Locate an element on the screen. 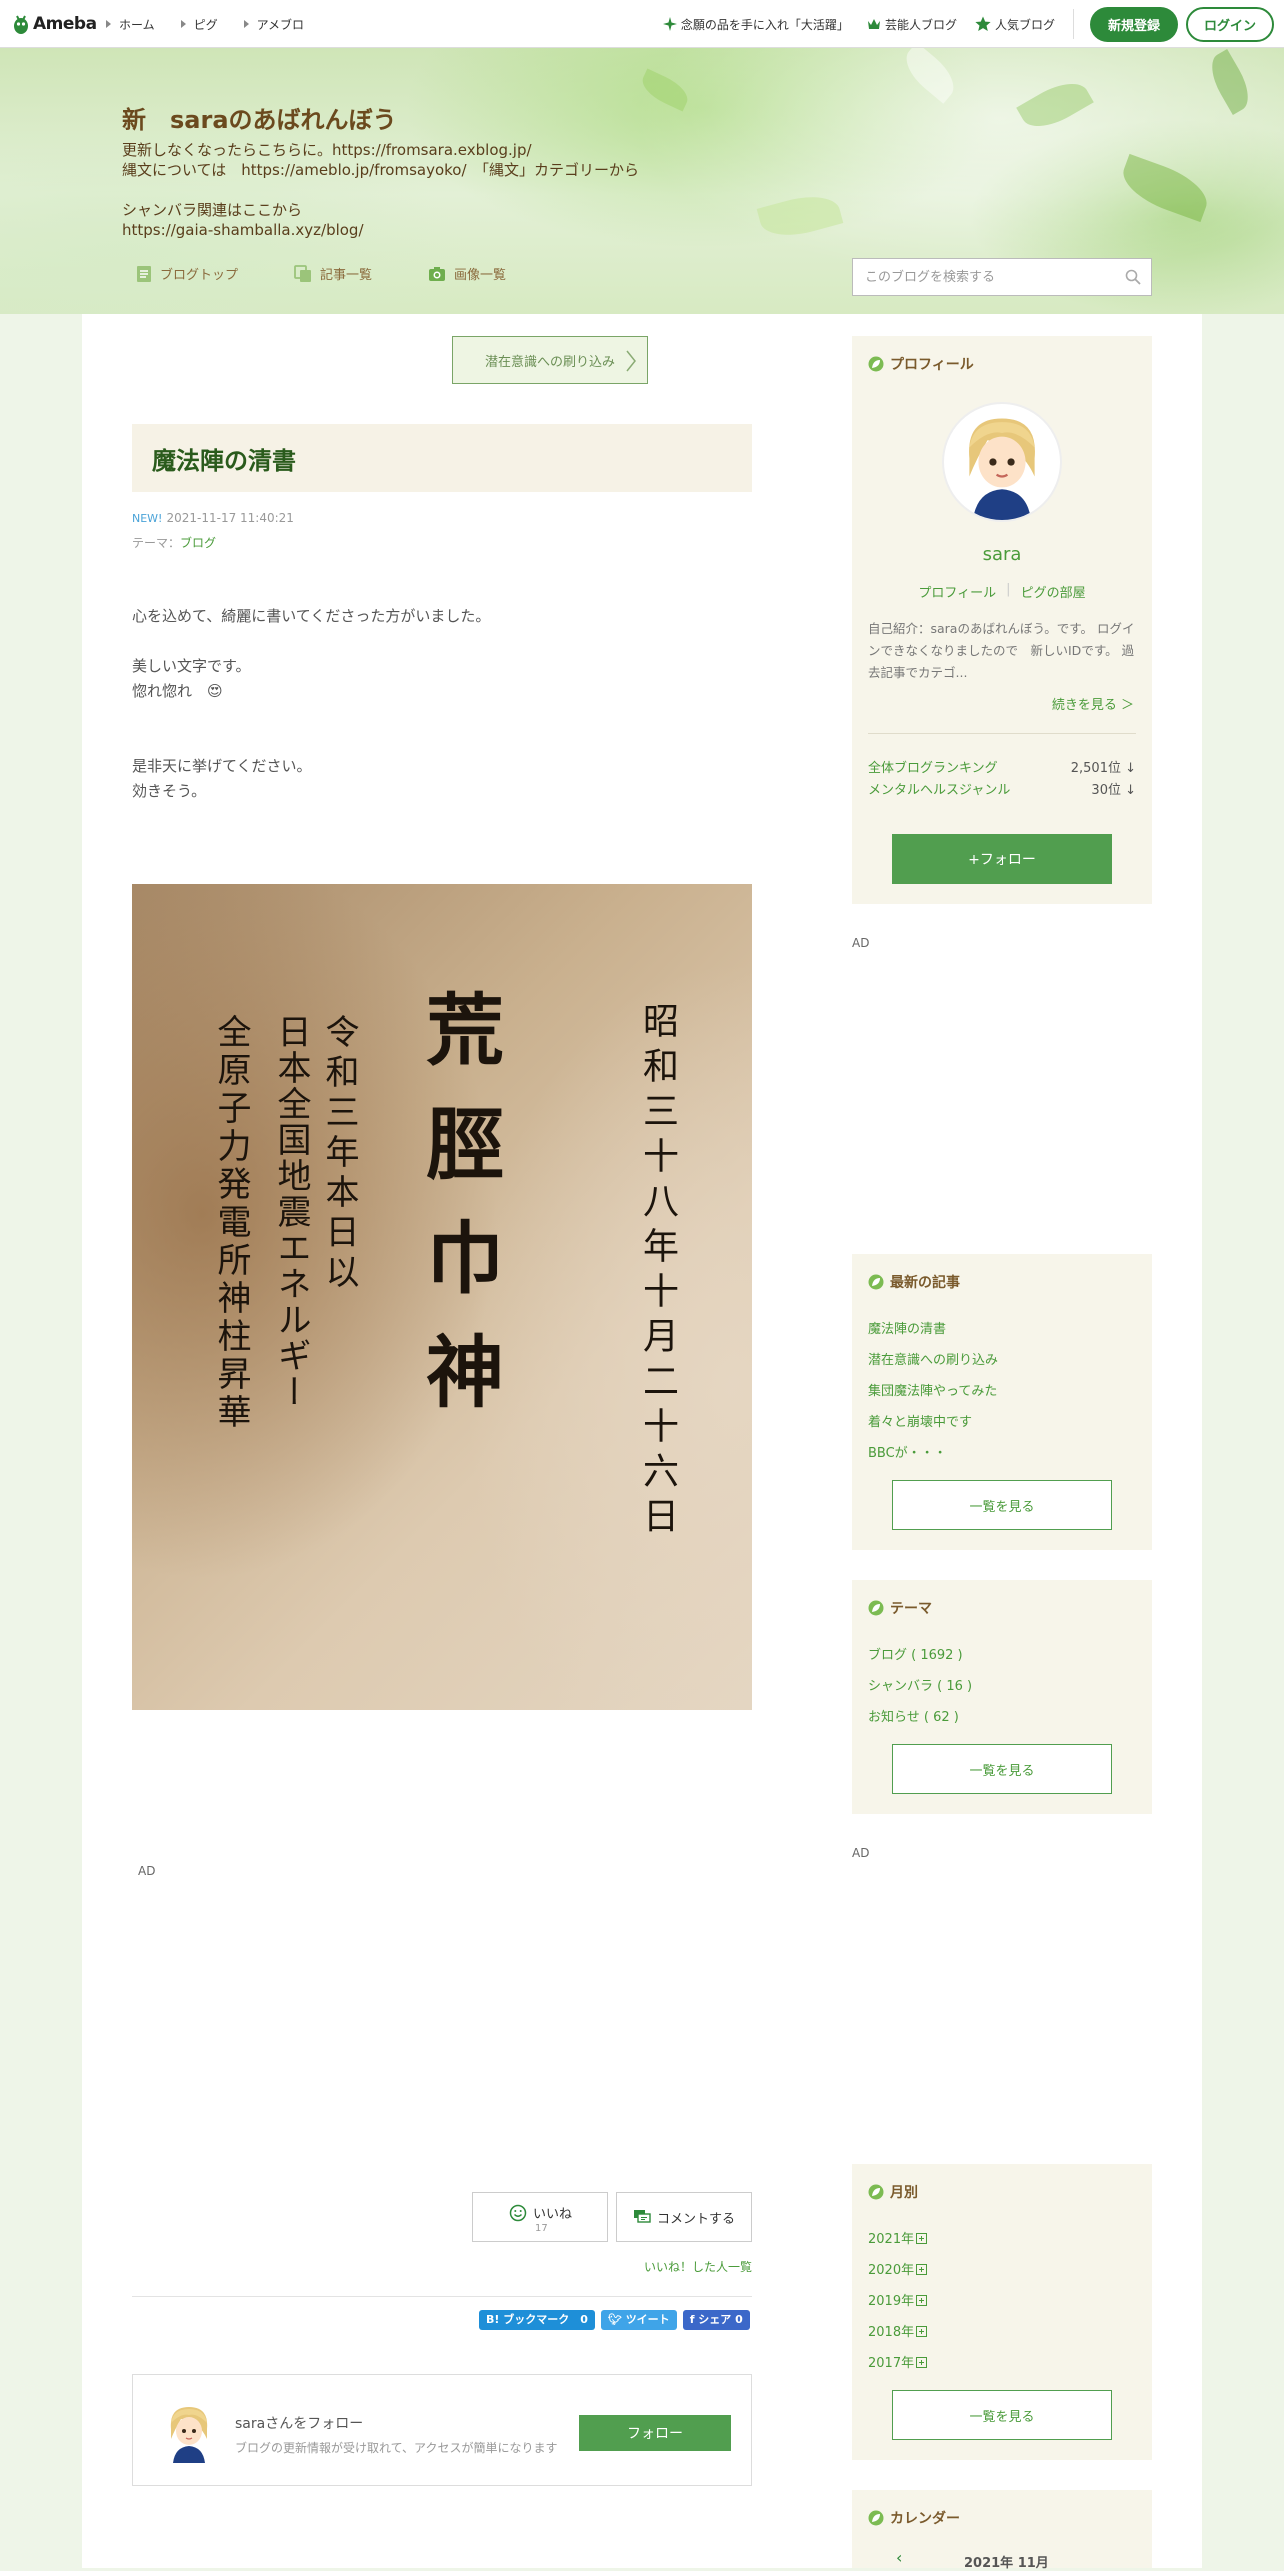 The image size is (1284, 2571). list-item: ブログ ( 1692 ) is located at coordinates (920, 1655).